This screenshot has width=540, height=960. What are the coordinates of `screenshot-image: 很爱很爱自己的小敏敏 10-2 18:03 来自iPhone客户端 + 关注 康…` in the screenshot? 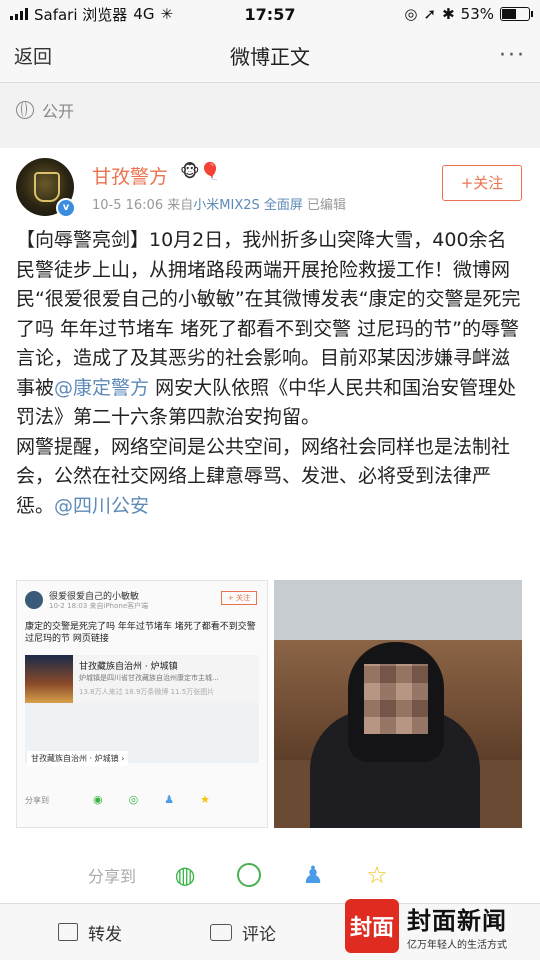 It's located at (142, 704).